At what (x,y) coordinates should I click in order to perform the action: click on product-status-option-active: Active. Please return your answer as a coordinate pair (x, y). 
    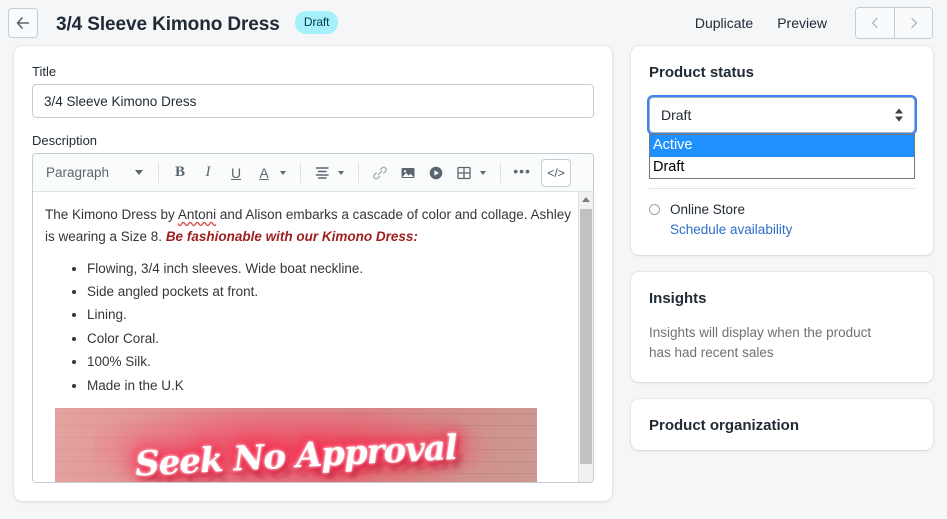
    Looking at the image, I should click on (782, 146).